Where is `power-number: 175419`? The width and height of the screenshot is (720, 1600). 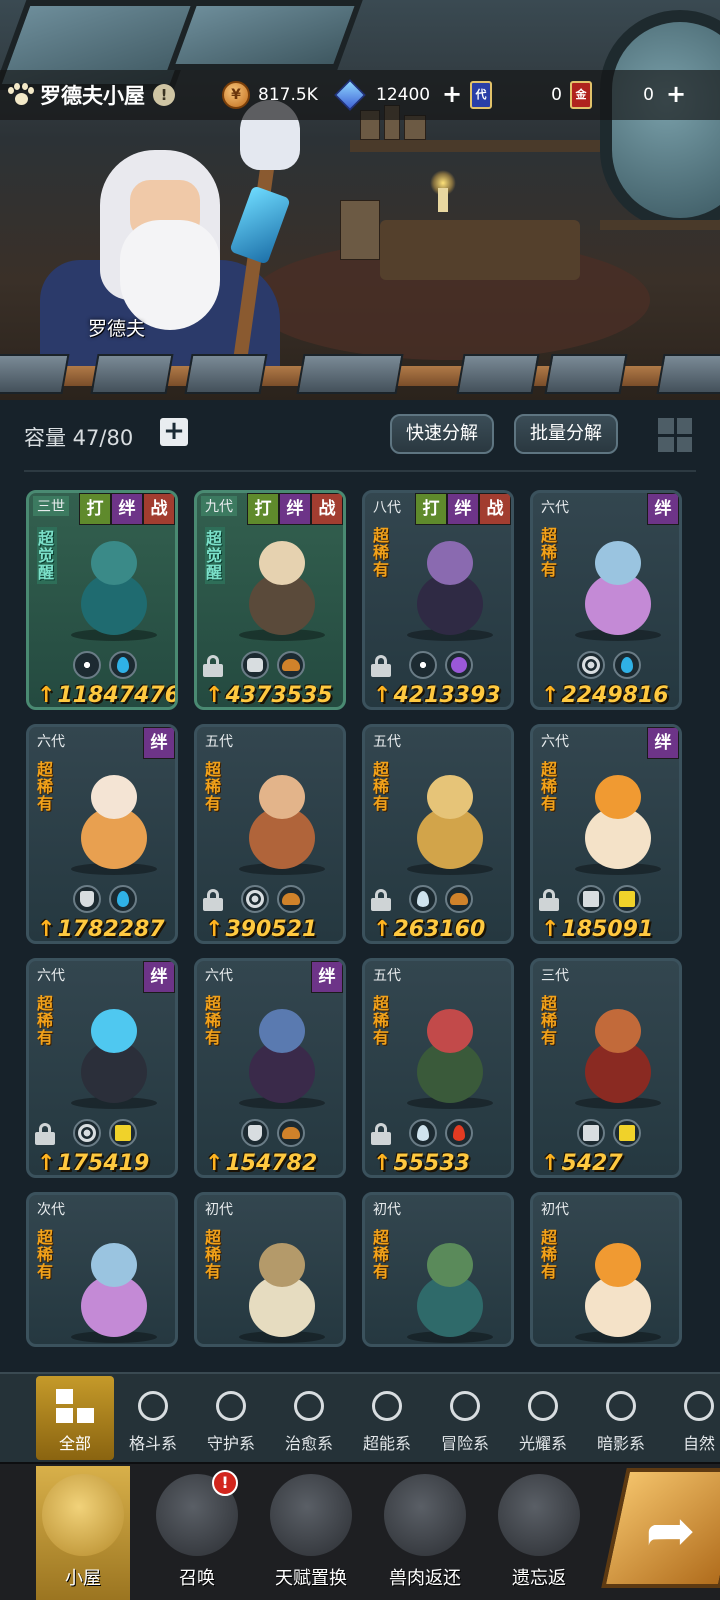
power-number: 175419 is located at coordinates (103, 1163).